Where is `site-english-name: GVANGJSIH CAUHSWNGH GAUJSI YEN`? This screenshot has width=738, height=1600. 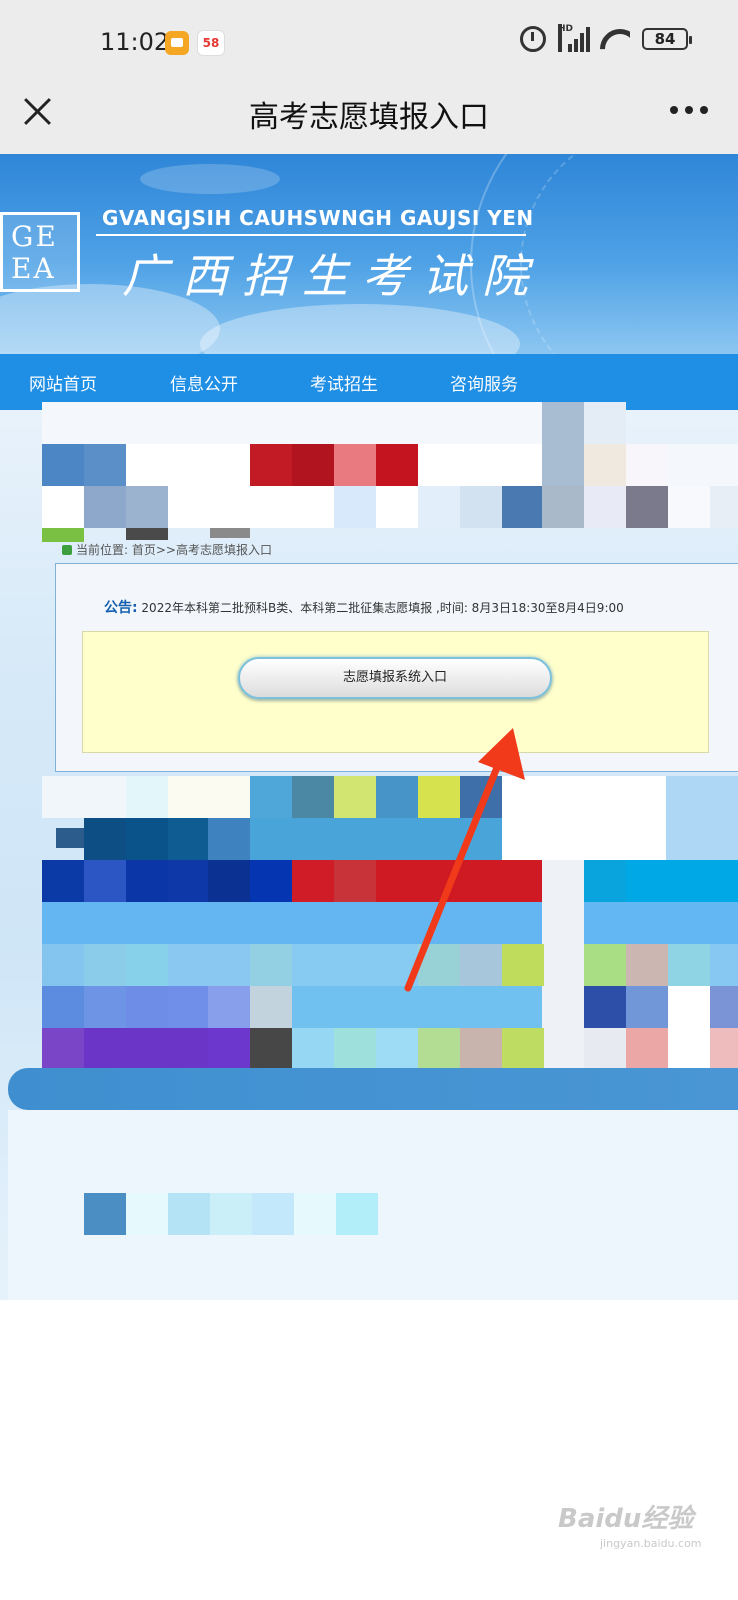
site-english-name: GVANGJSIH CAUHSWNGH GAUJSI YEN is located at coordinates (318, 218).